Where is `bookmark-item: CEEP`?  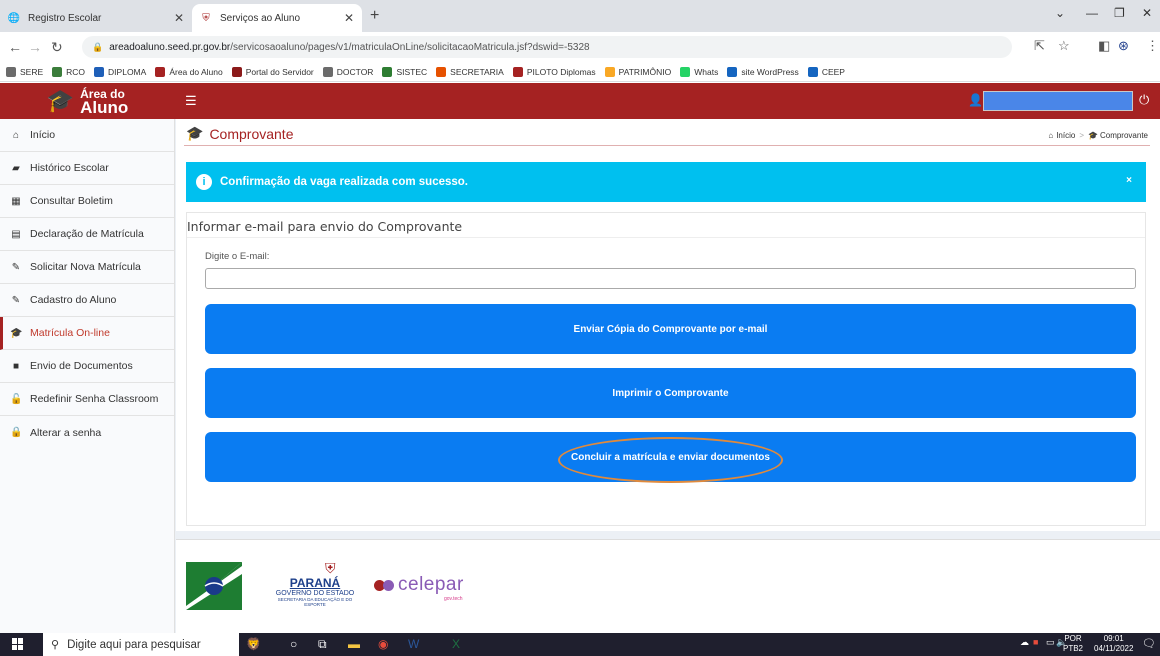 bookmark-item: CEEP is located at coordinates (826, 71).